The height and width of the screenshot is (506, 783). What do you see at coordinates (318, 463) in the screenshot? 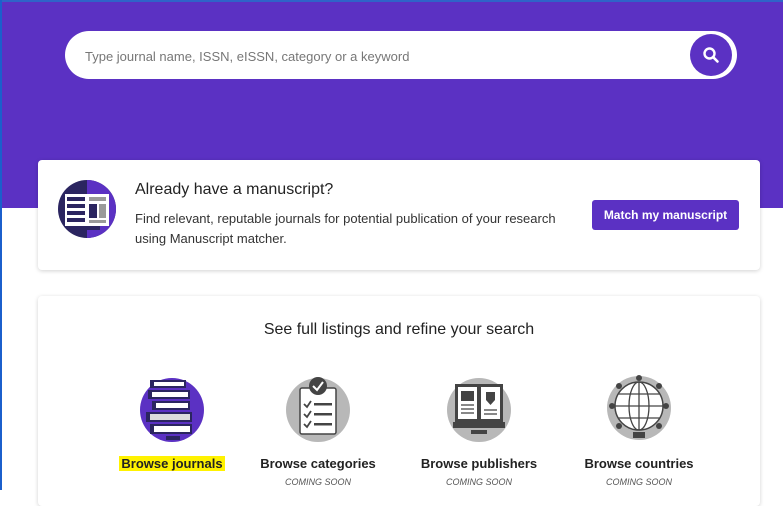
I see `browse-categories-label: Browse categories` at bounding box center [318, 463].